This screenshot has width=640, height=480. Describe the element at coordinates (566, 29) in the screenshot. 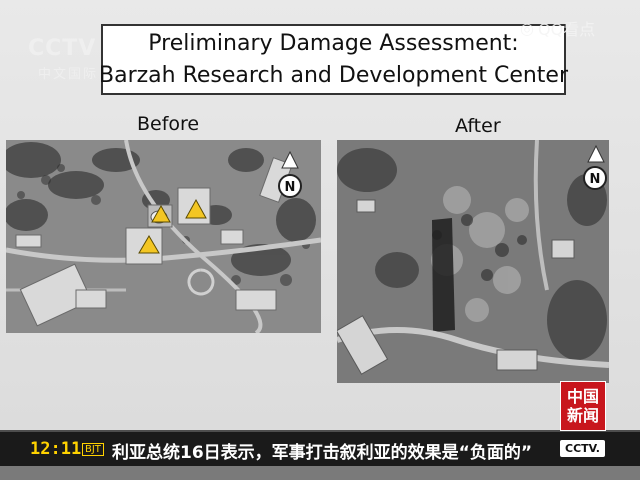

I see `qq-watermark-text: QQ看点` at that location.